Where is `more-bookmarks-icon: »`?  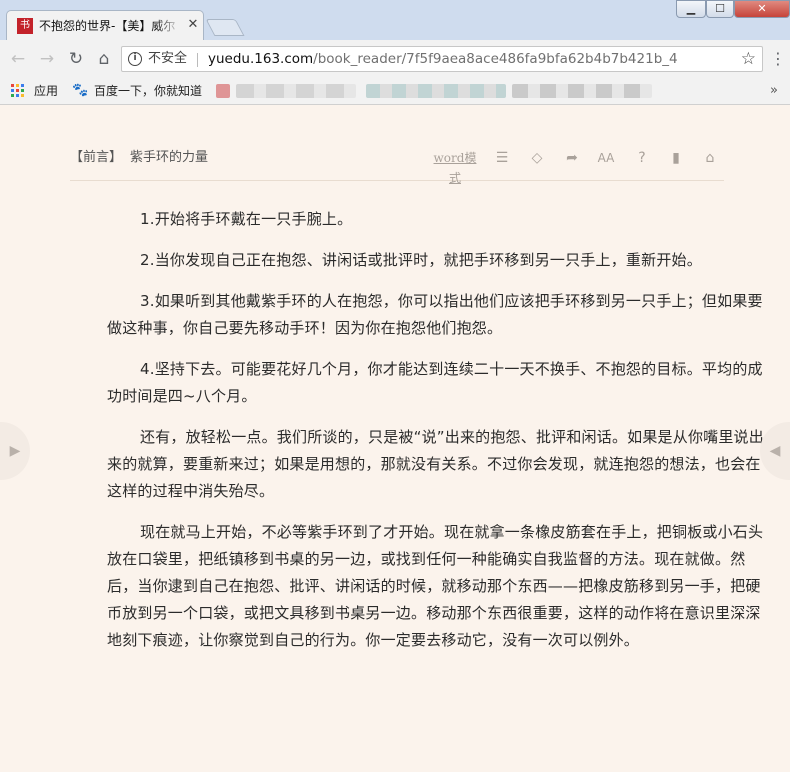 more-bookmarks-icon: » is located at coordinates (774, 91).